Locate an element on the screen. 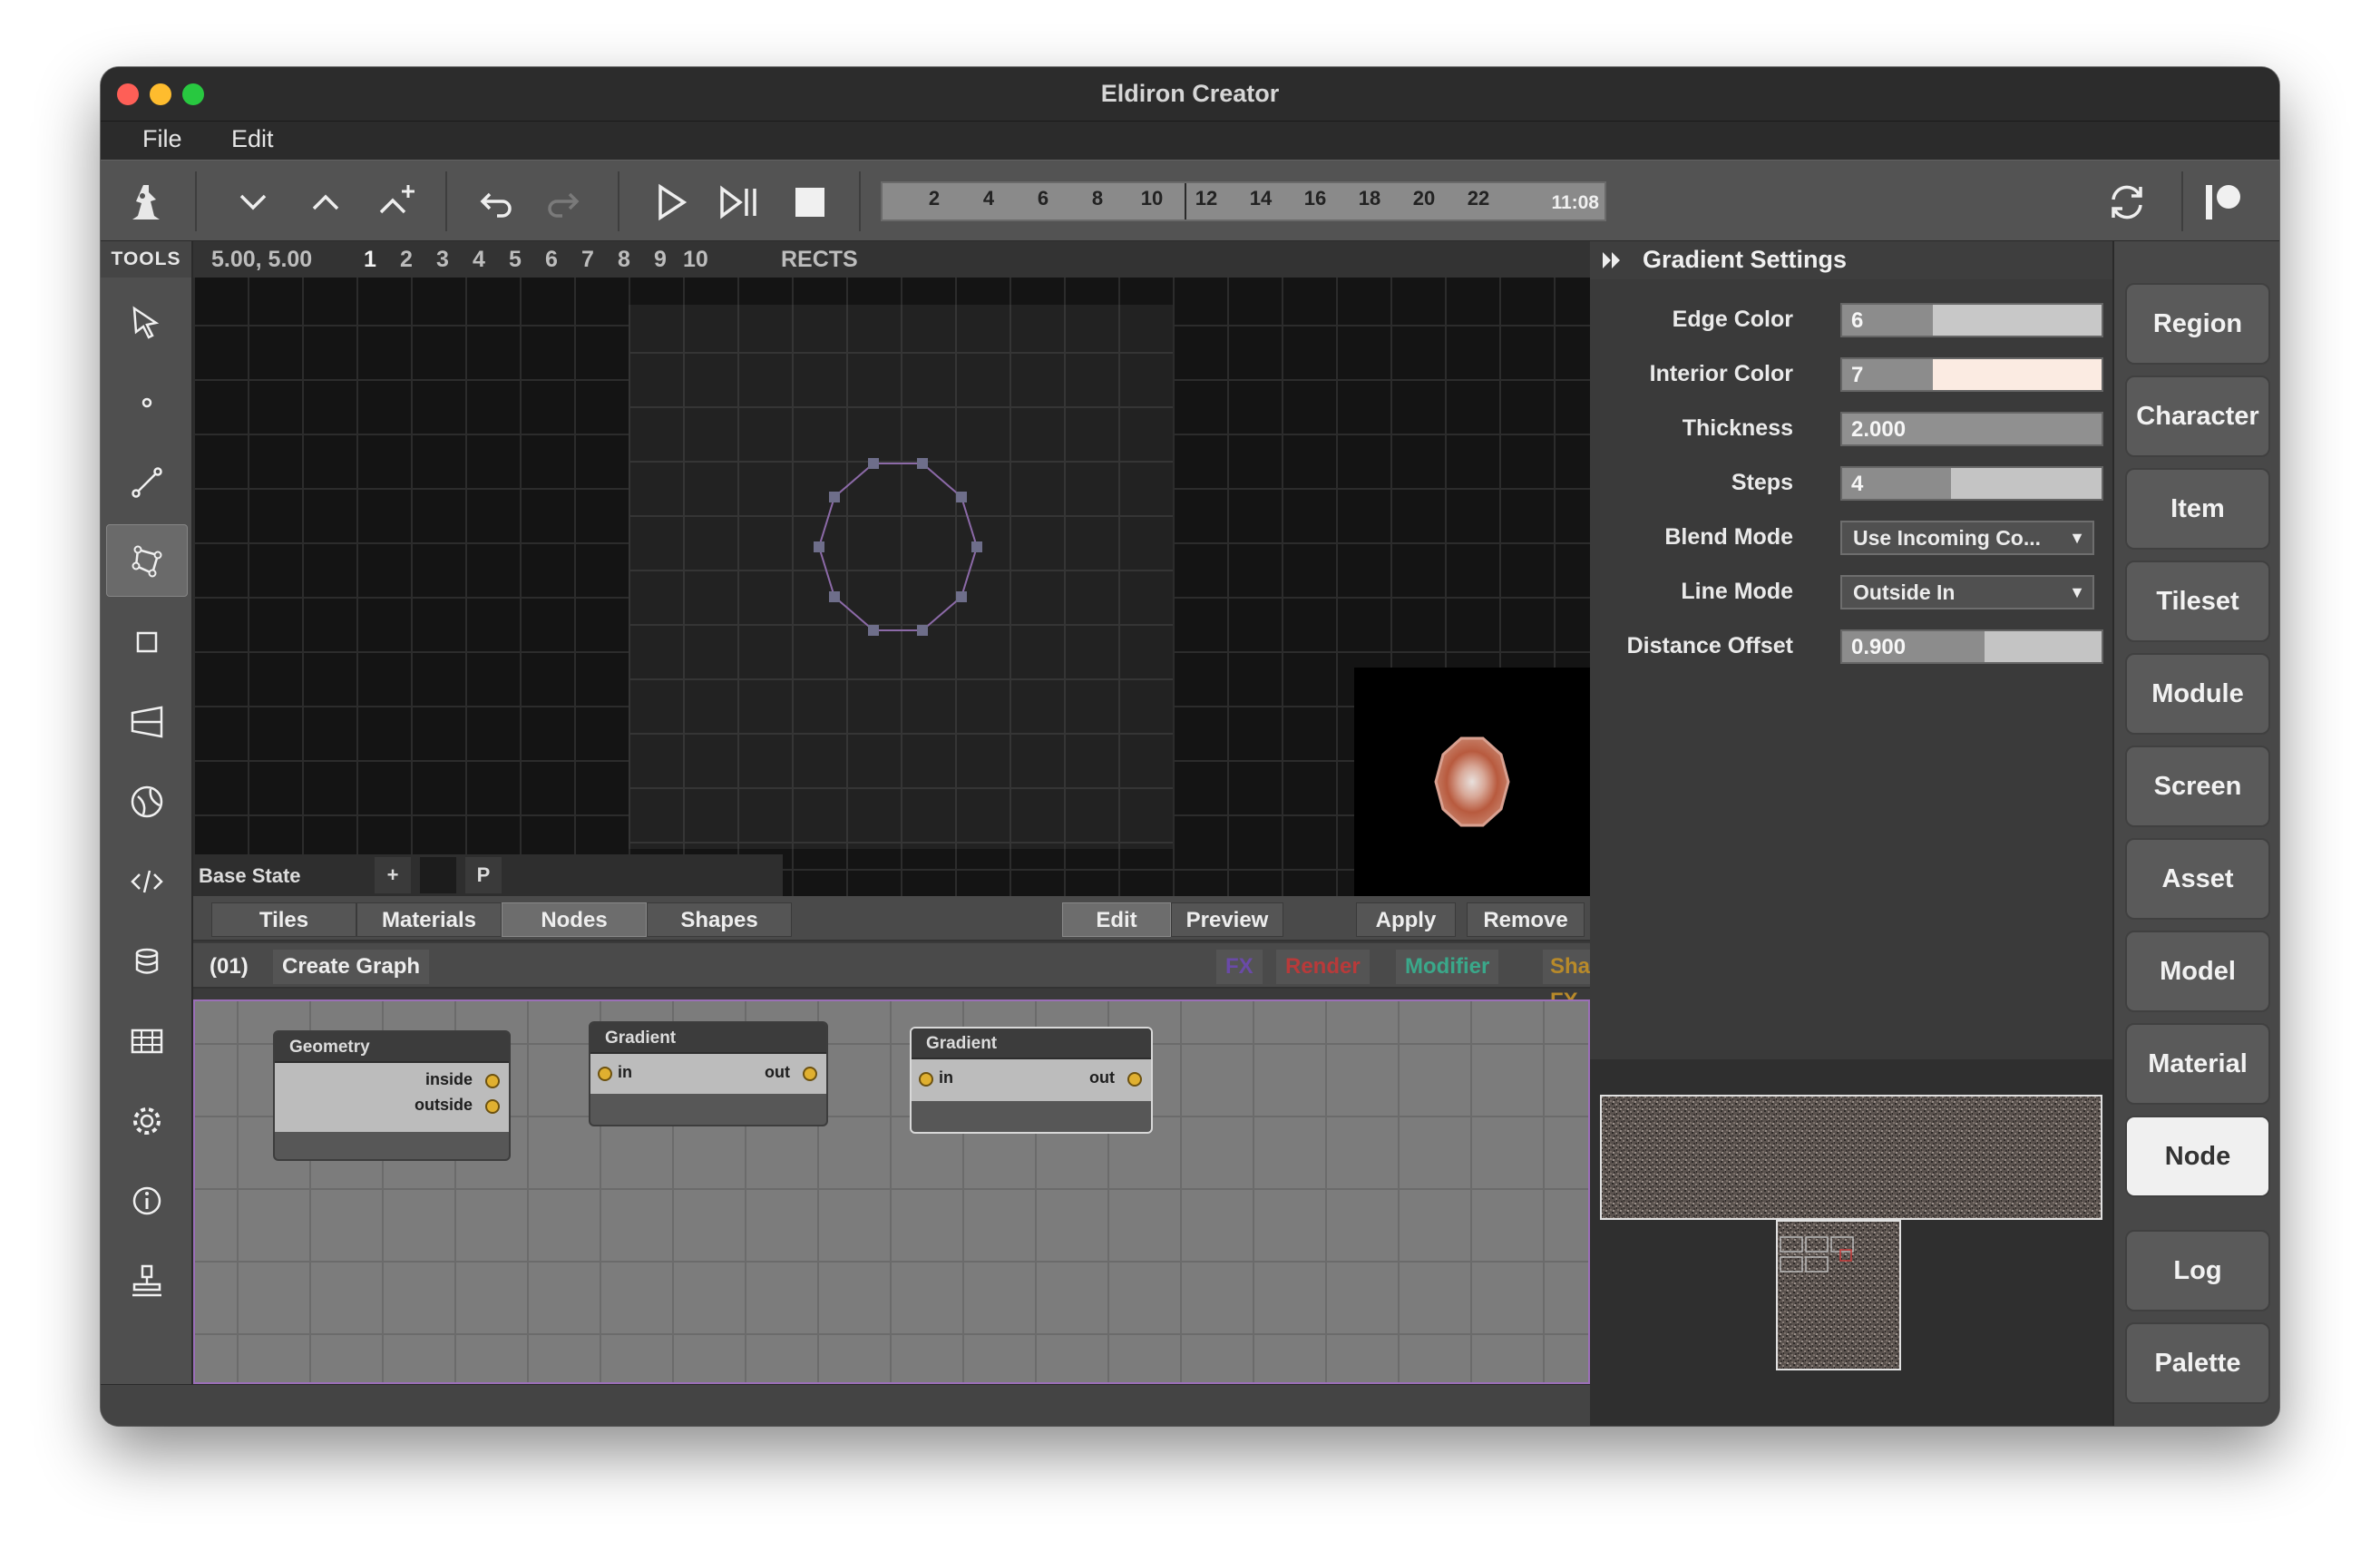  port-label: out is located at coordinates (777, 1072).